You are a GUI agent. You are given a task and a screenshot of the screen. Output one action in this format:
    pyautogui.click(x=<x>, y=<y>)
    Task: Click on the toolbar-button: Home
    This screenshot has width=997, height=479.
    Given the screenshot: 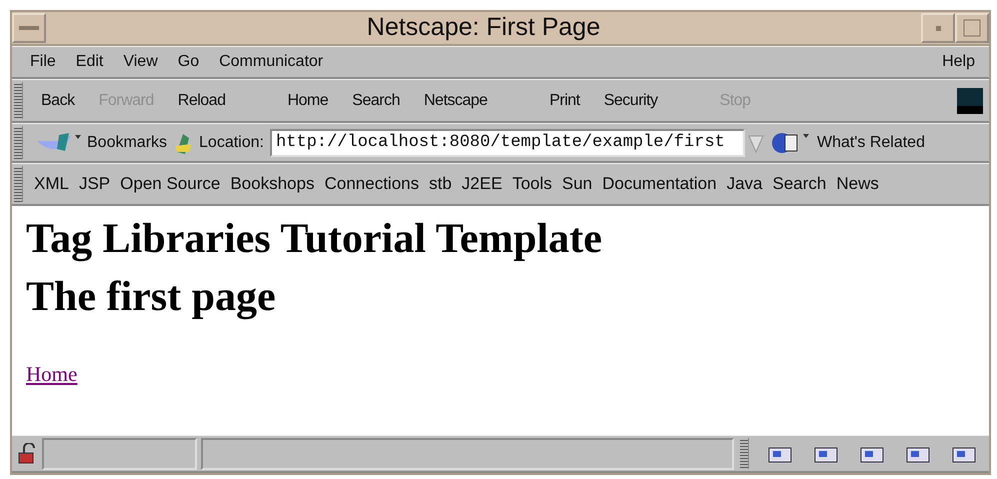 What is the action you would take?
    pyautogui.click(x=307, y=100)
    